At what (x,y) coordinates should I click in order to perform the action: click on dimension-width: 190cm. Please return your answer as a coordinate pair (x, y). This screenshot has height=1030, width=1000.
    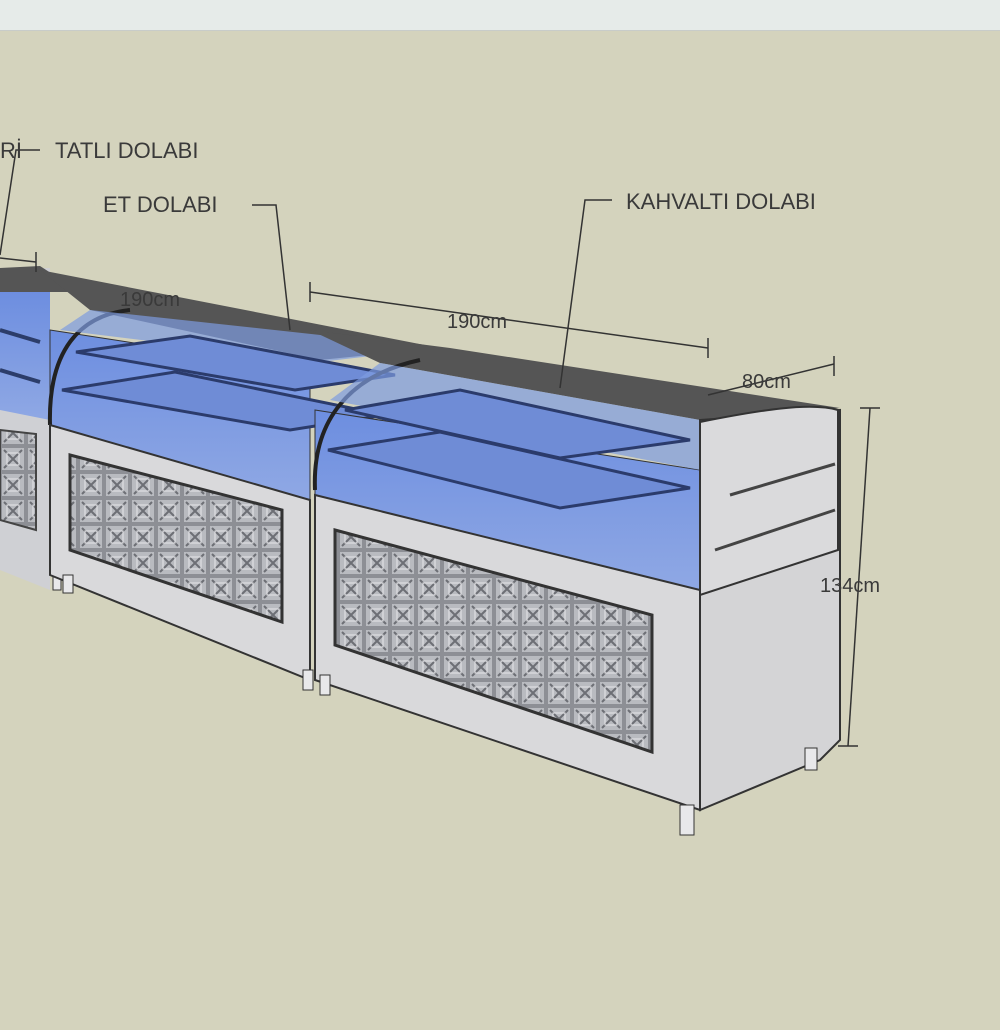
    Looking at the image, I should click on (477, 322).